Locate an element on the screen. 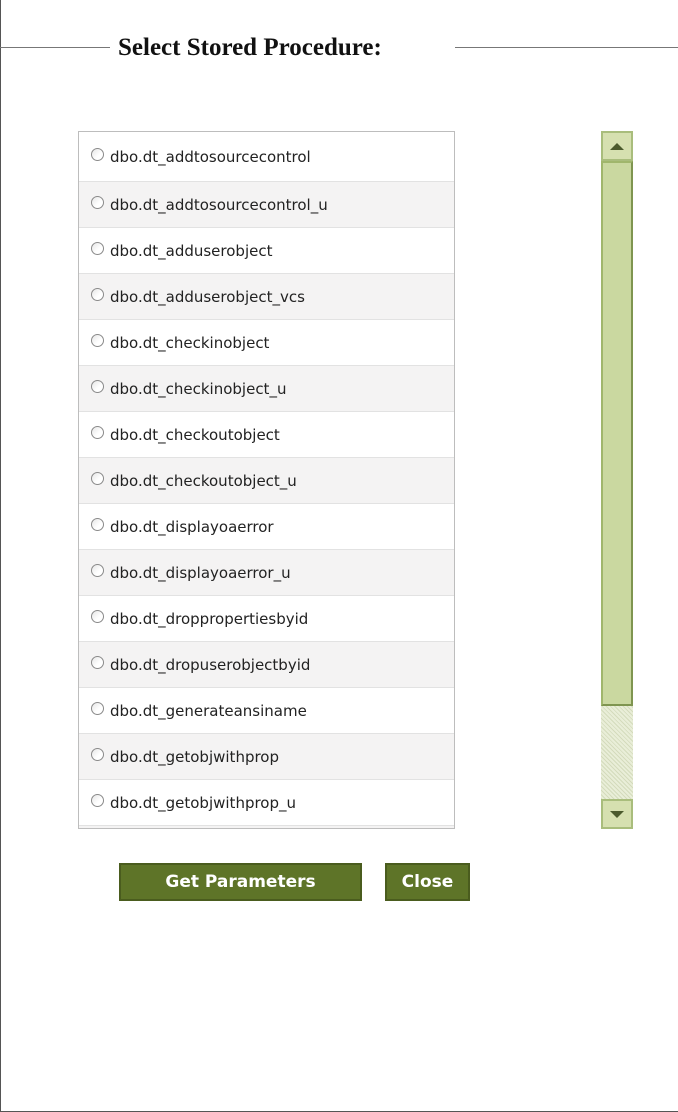 The height and width of the screenshot is (1112, 678). scroll-down-arrow-icon is located at coordinates (617, 814).